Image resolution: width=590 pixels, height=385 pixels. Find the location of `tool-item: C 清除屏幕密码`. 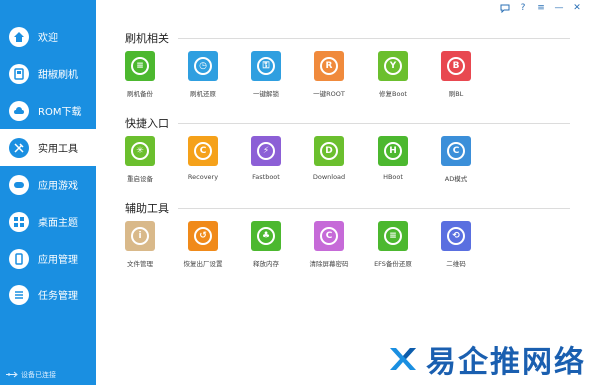

tool-item: C 清除屏幕密码 is located at coordinates (329, 244).